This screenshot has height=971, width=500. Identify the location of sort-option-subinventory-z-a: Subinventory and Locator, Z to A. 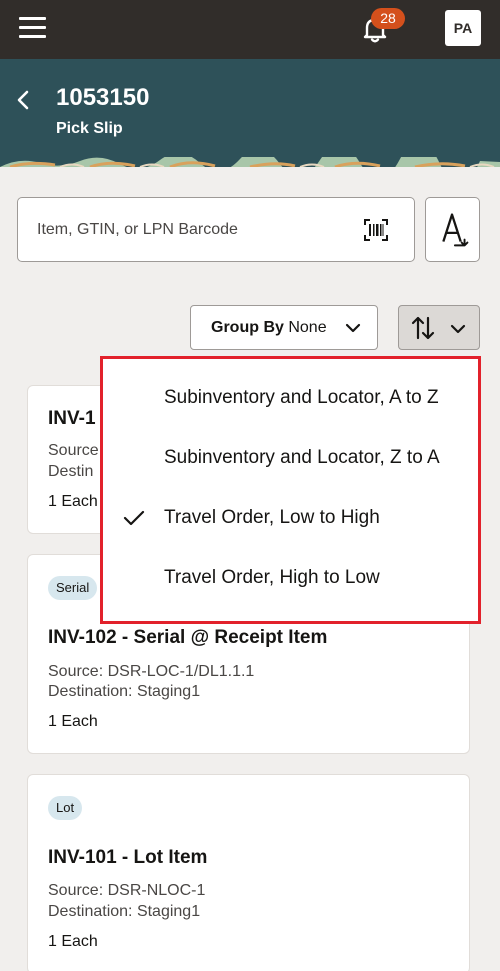
(290, 458).